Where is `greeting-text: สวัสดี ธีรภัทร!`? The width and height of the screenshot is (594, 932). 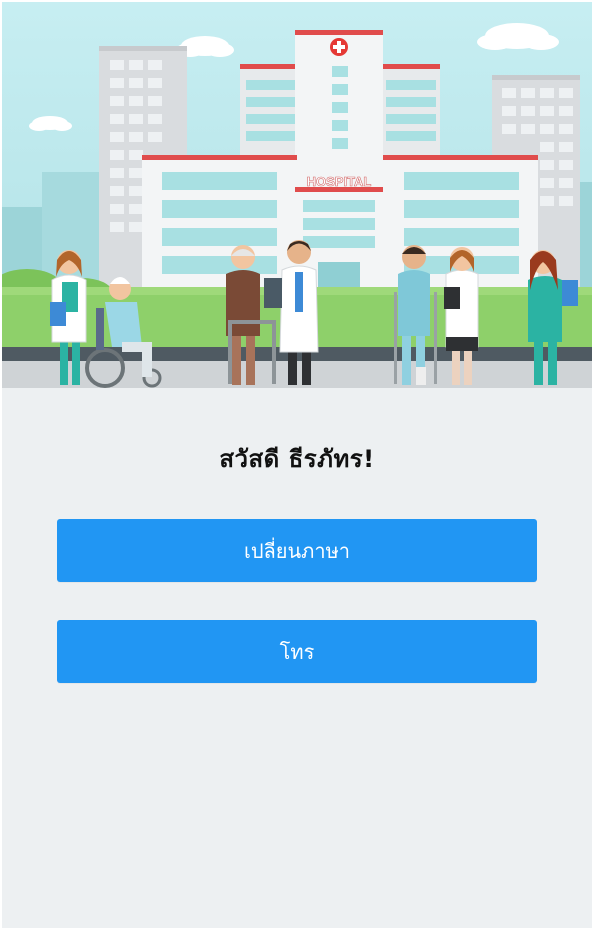 greeting-text: สวัสดี ธีรภัทร! is located at coordinates (297, 459).